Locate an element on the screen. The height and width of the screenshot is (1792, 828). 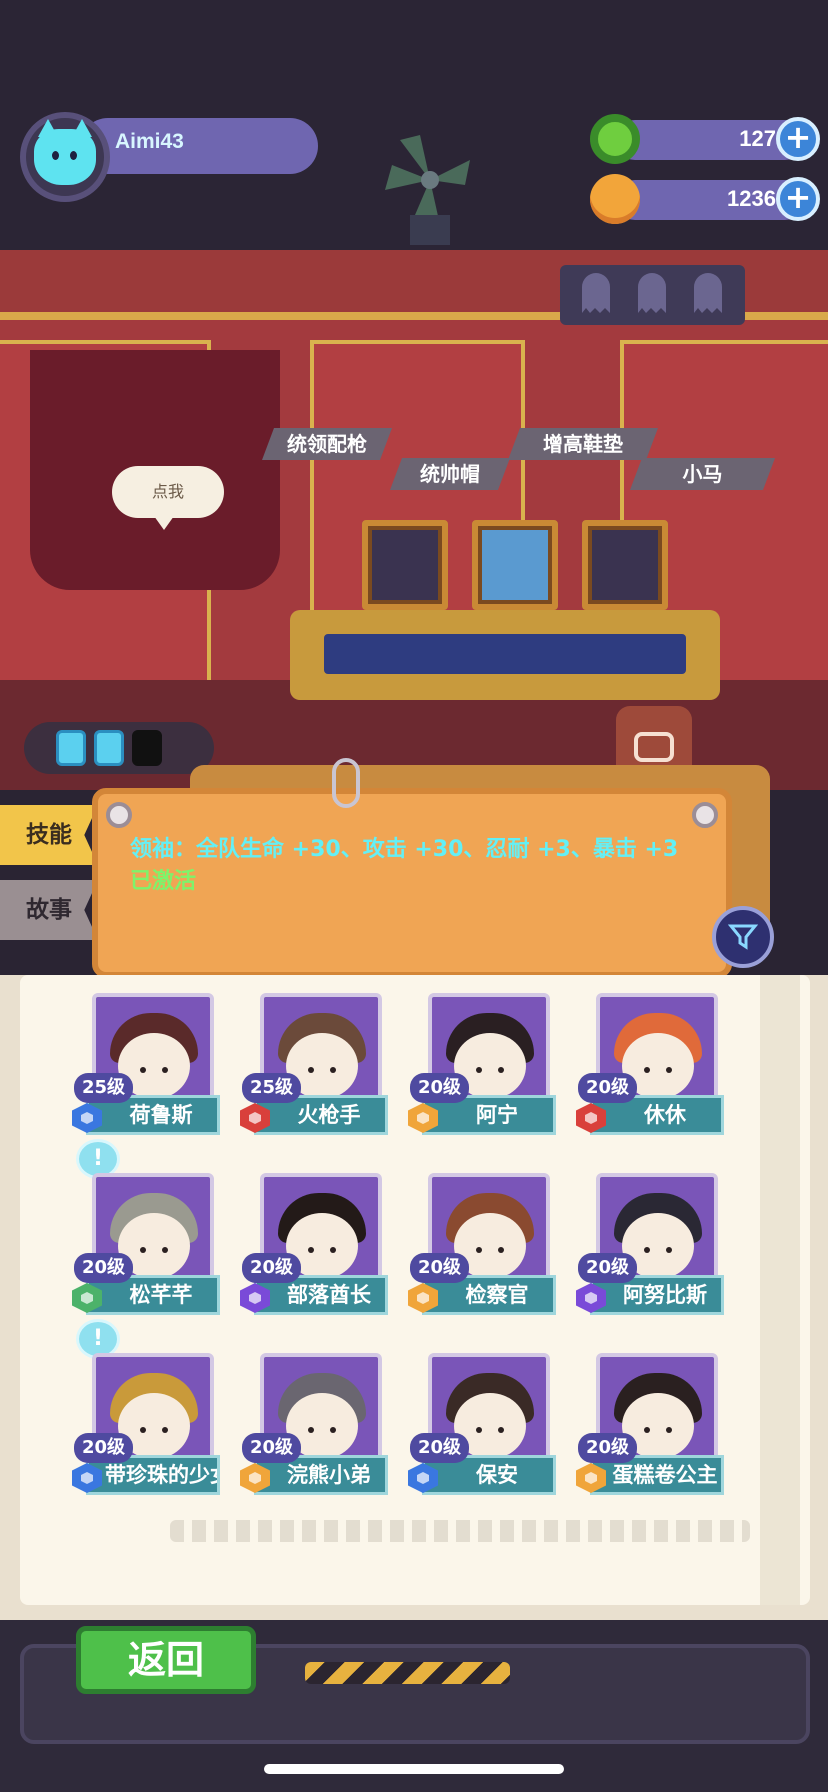
energy-cell-empty is located at coordinates (147, 748).